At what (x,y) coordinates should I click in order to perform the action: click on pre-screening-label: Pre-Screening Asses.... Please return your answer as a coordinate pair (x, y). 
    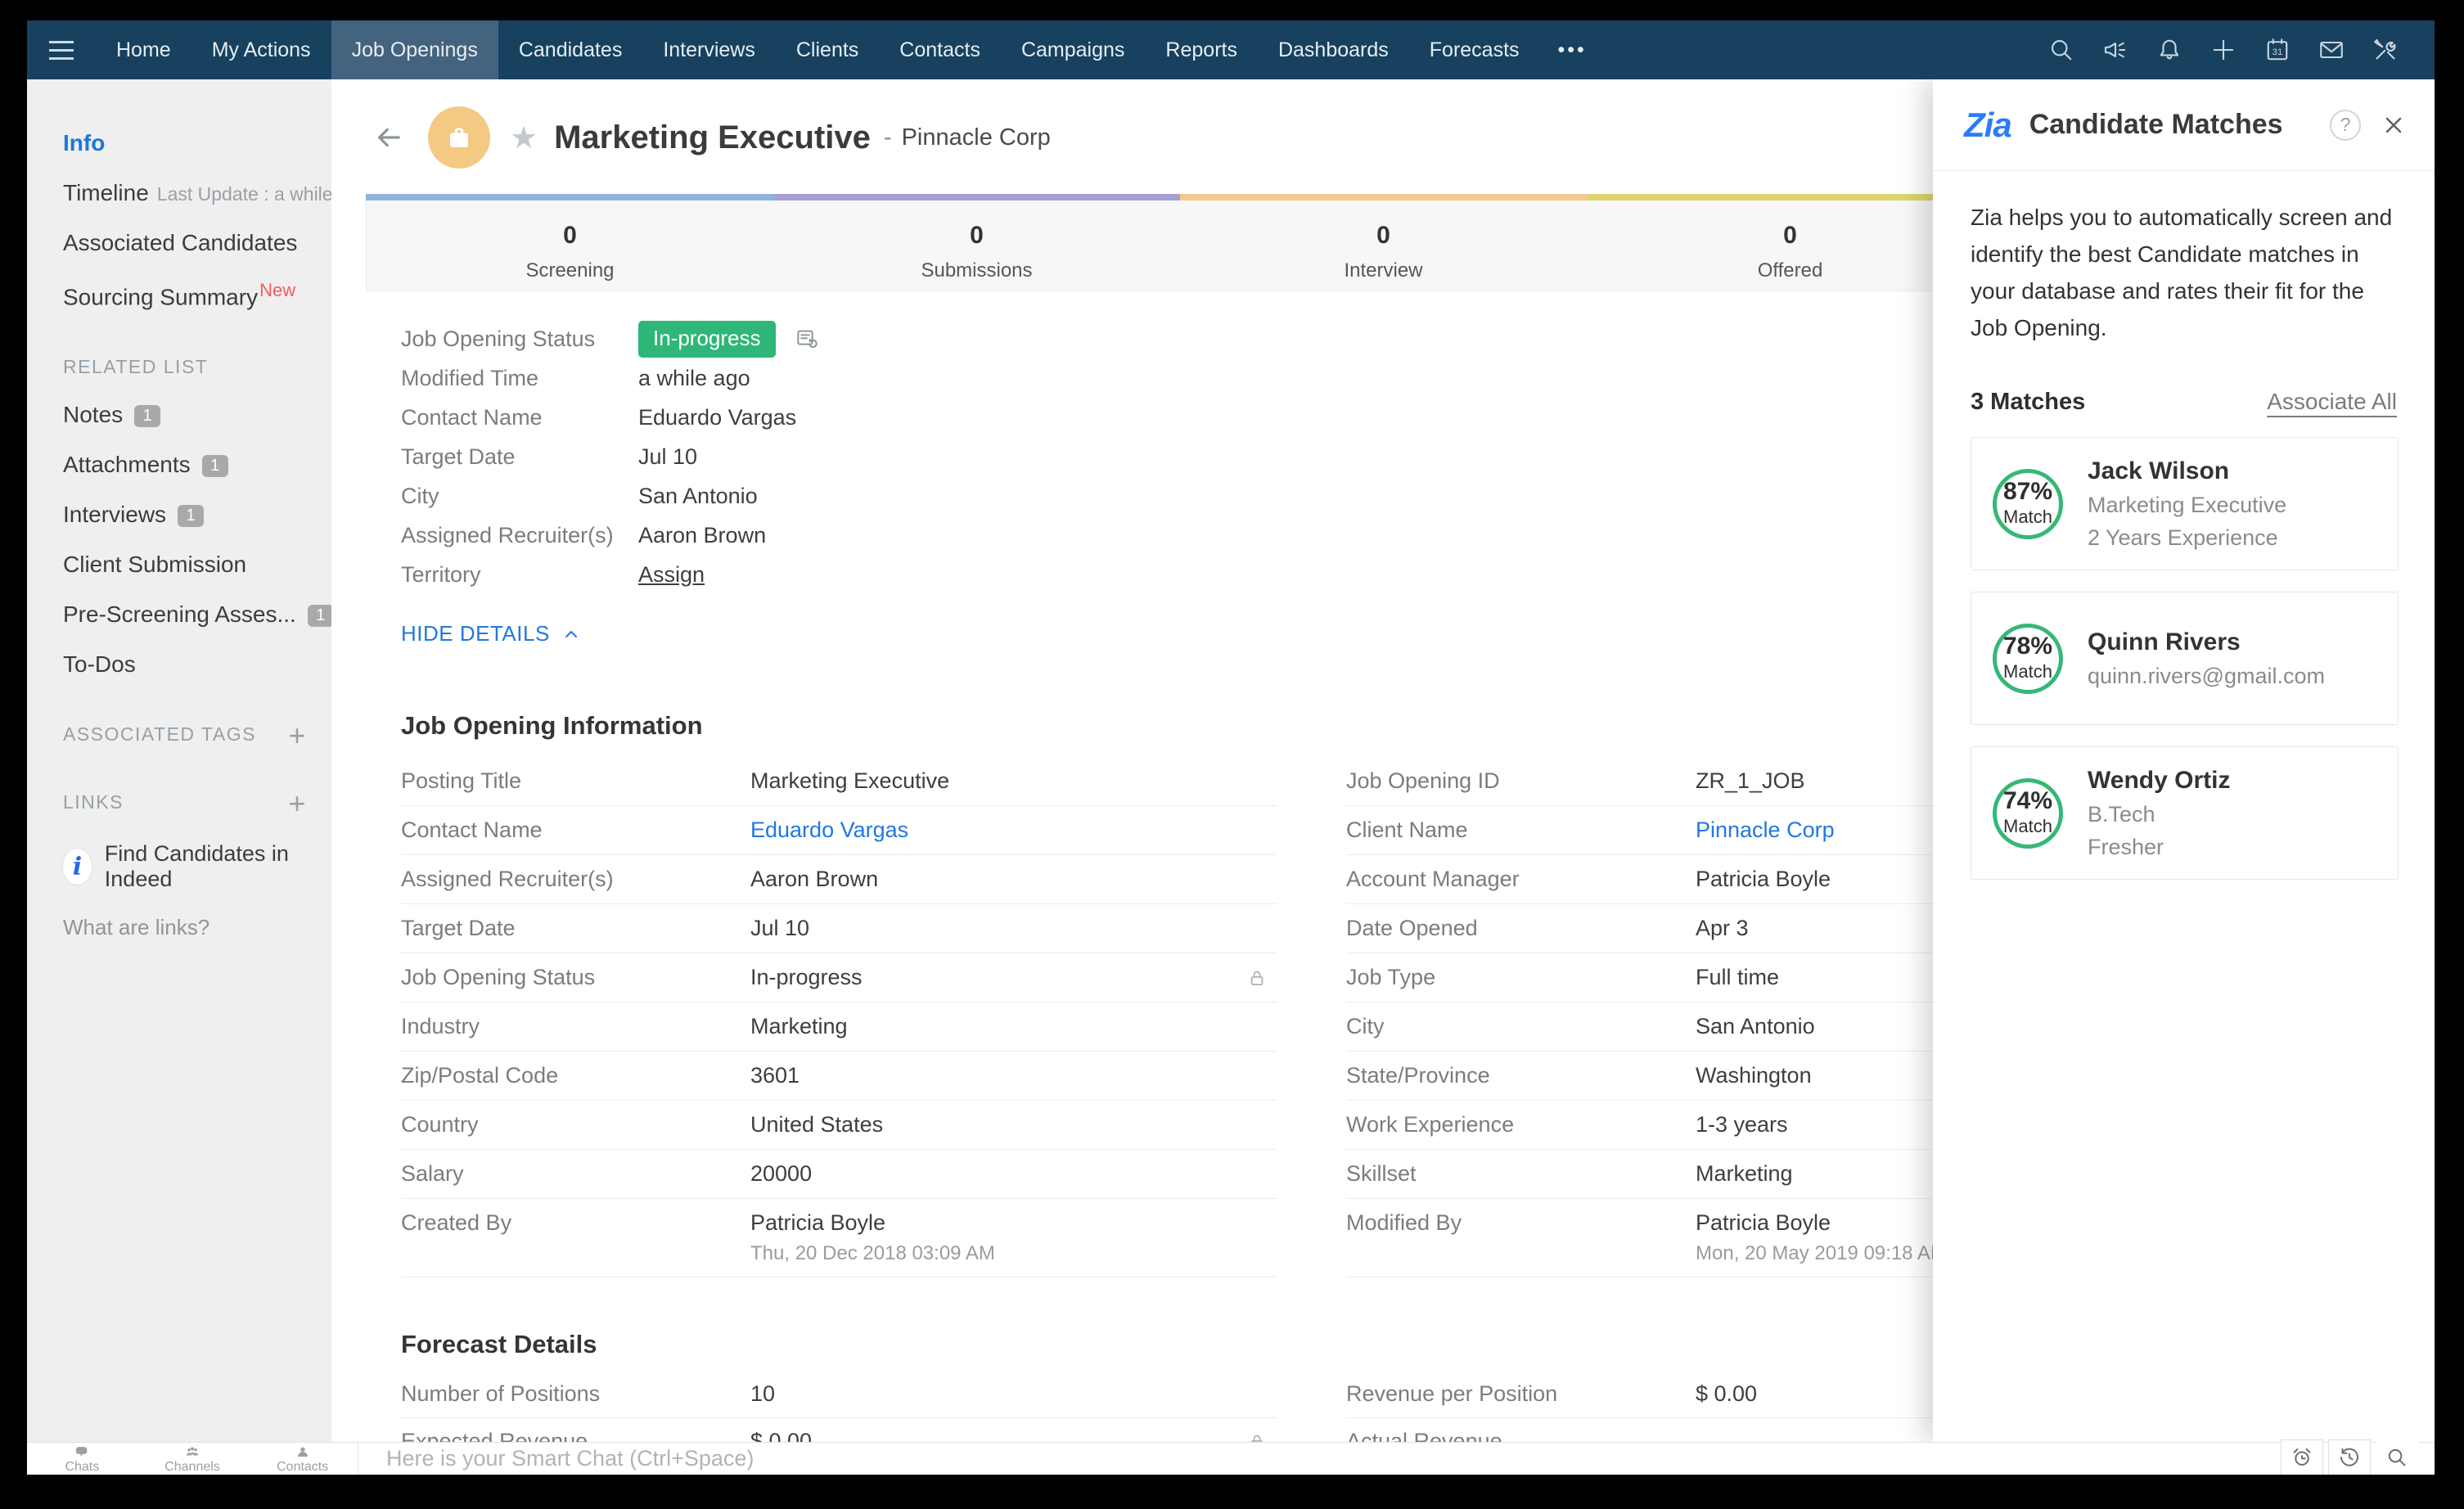
    Looking at the image, I should click on (179, 615).